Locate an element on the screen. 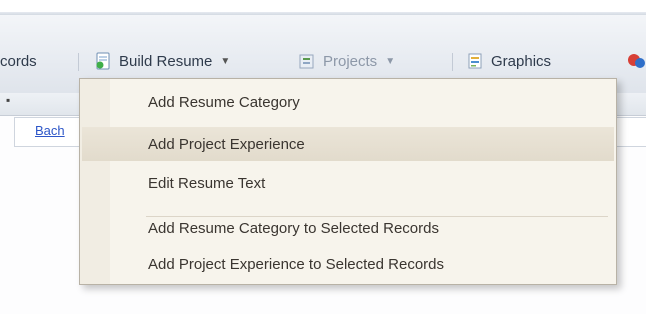 The image size is (646, 314). projects-label: Projects is located at coordinates (350, 61).